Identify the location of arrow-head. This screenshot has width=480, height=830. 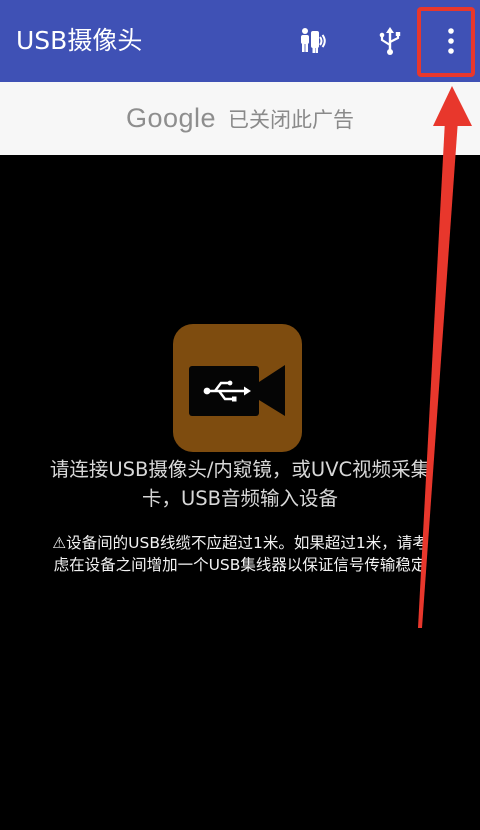
(452, 106).